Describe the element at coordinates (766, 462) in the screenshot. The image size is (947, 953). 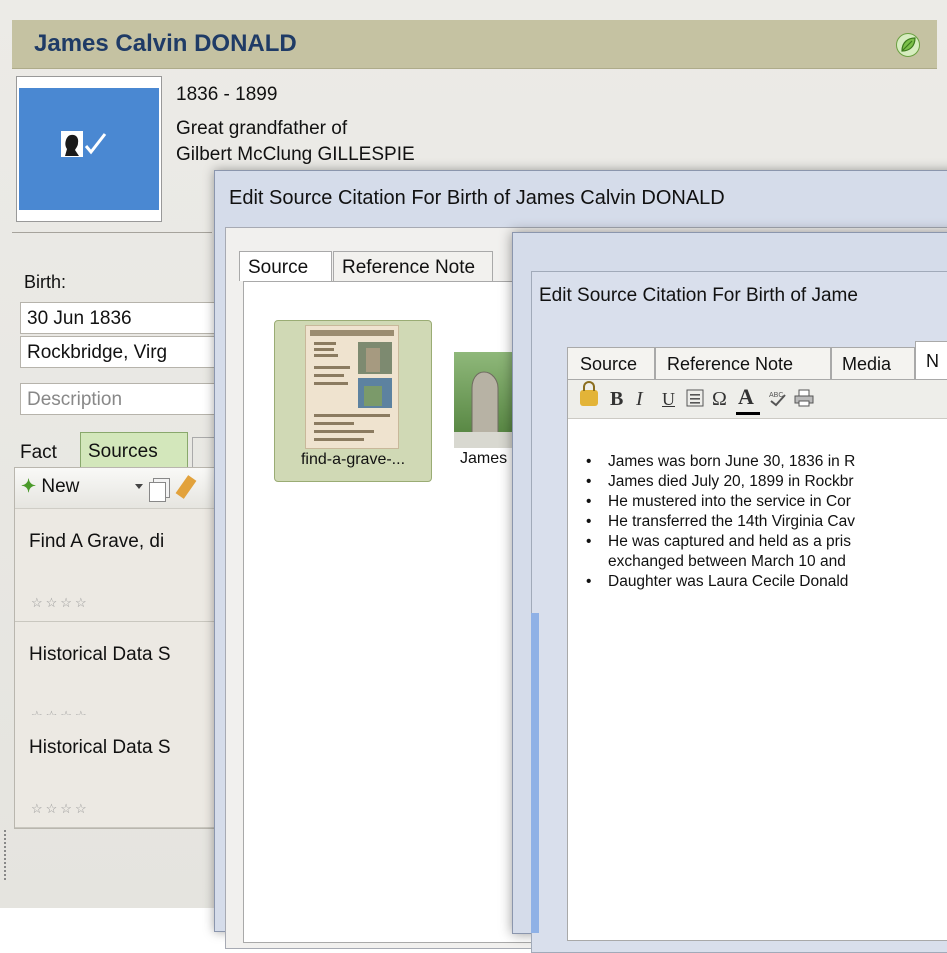
I see `note-bullet: James was born June 30, 1836 in R` at that location.